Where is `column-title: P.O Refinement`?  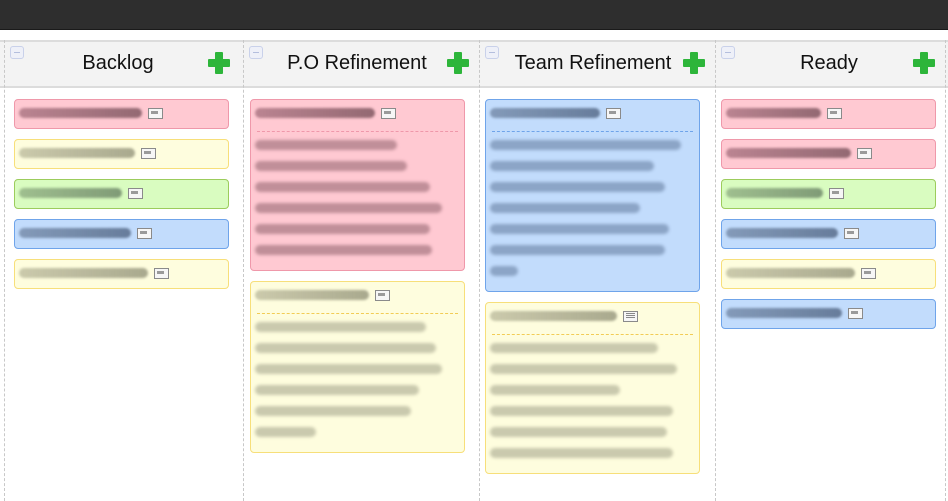
column-title: P.O Refinement is located at coordinates (357, 63).